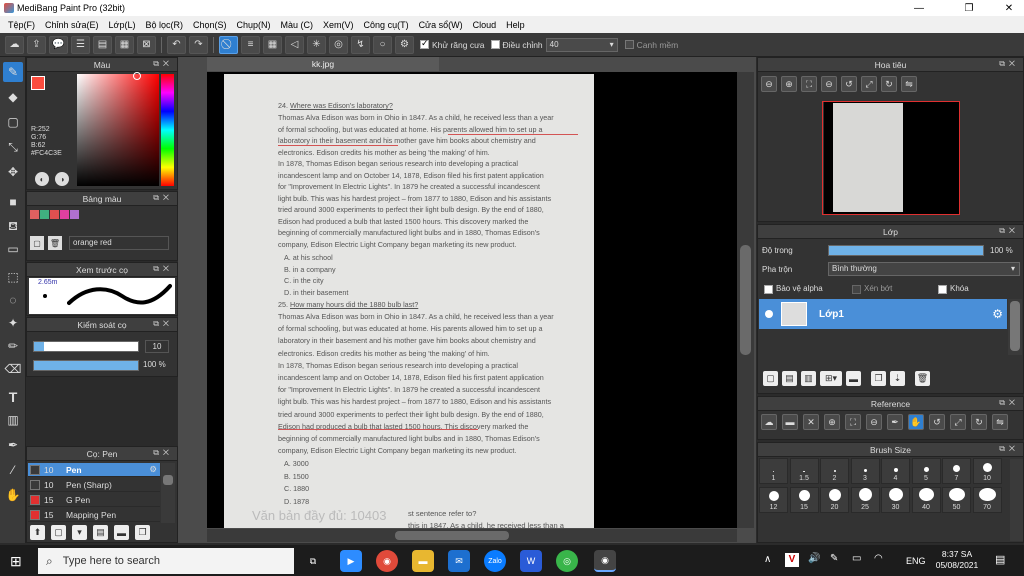  Describe the element at coordinates (13, 369) in the screenshot. I see `select-eraser-icon: ⌫` at that location.